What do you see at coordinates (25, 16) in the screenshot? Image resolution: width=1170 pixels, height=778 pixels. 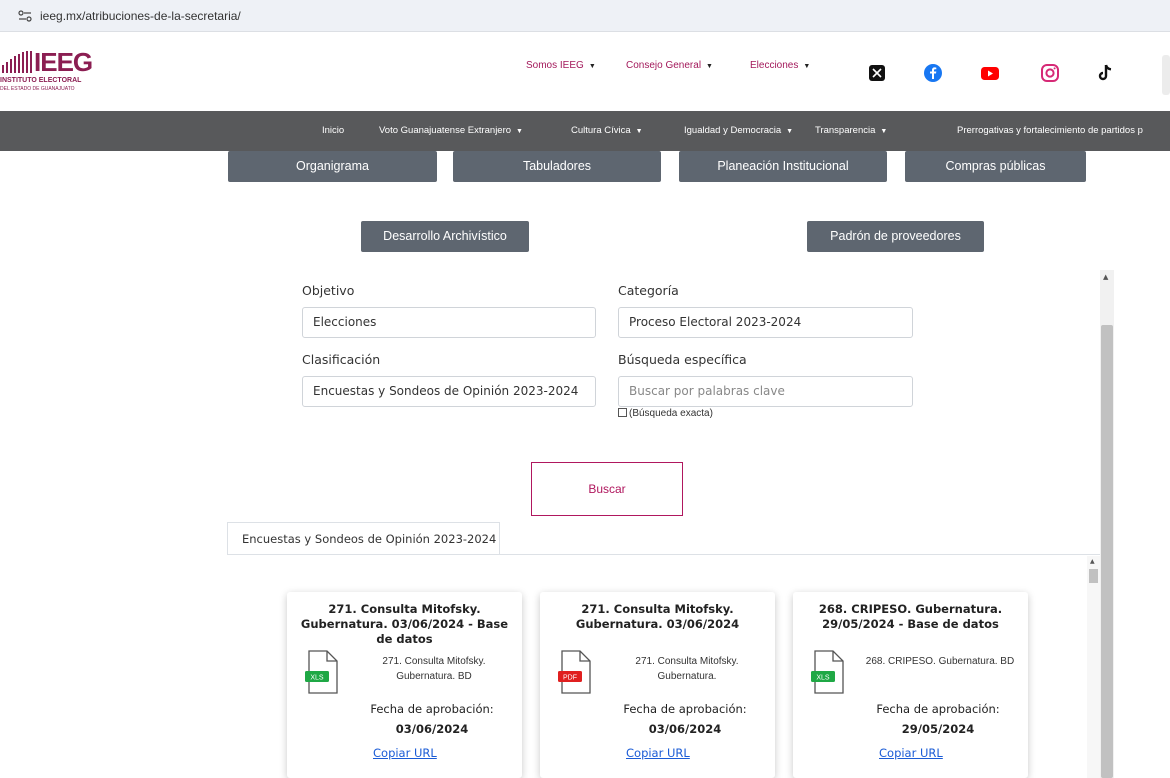 I see `site-settings-icon` at bounding box center [25, 16].